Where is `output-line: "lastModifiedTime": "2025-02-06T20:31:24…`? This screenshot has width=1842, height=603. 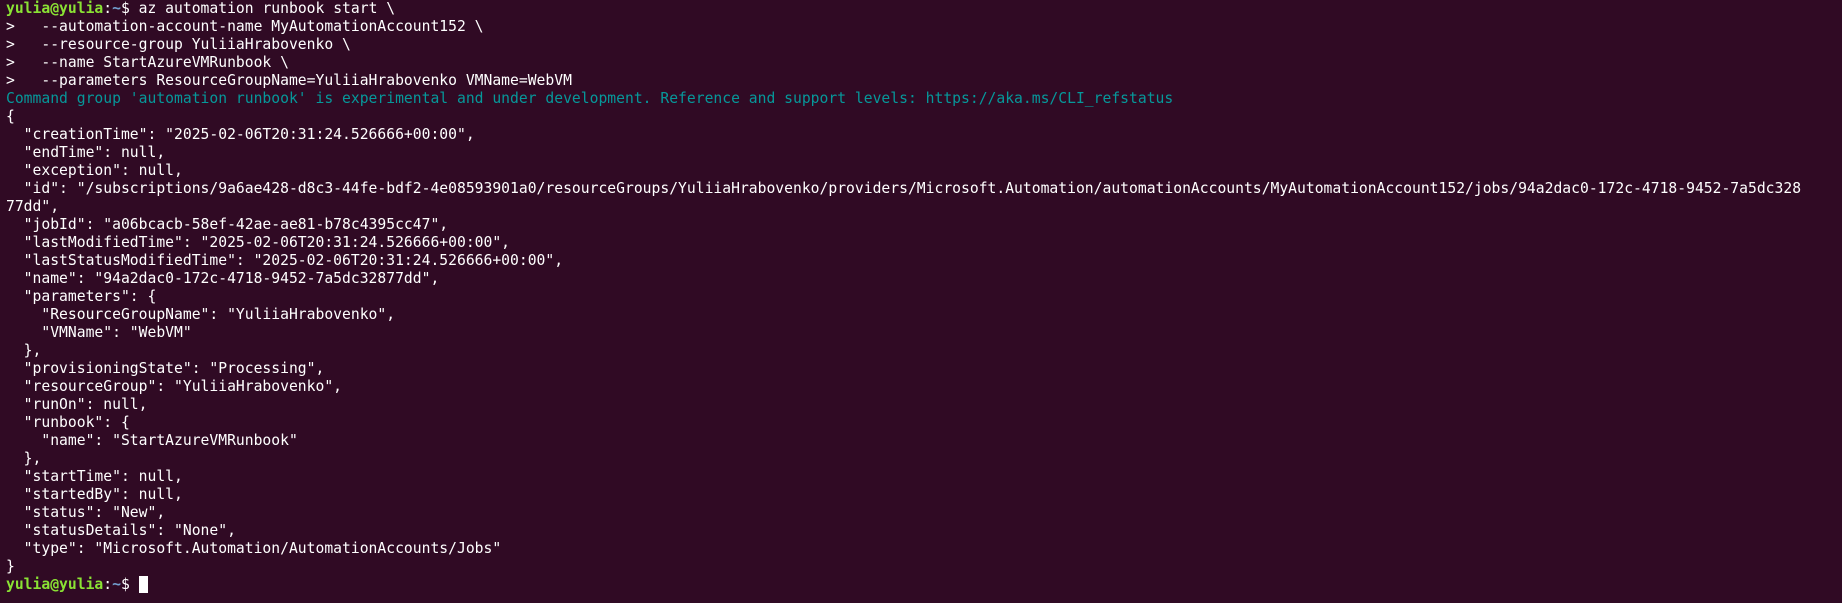
output-line: "lastModifiedTime": "2025-02-06T20:31:24… is located at coordinates (258, 242).